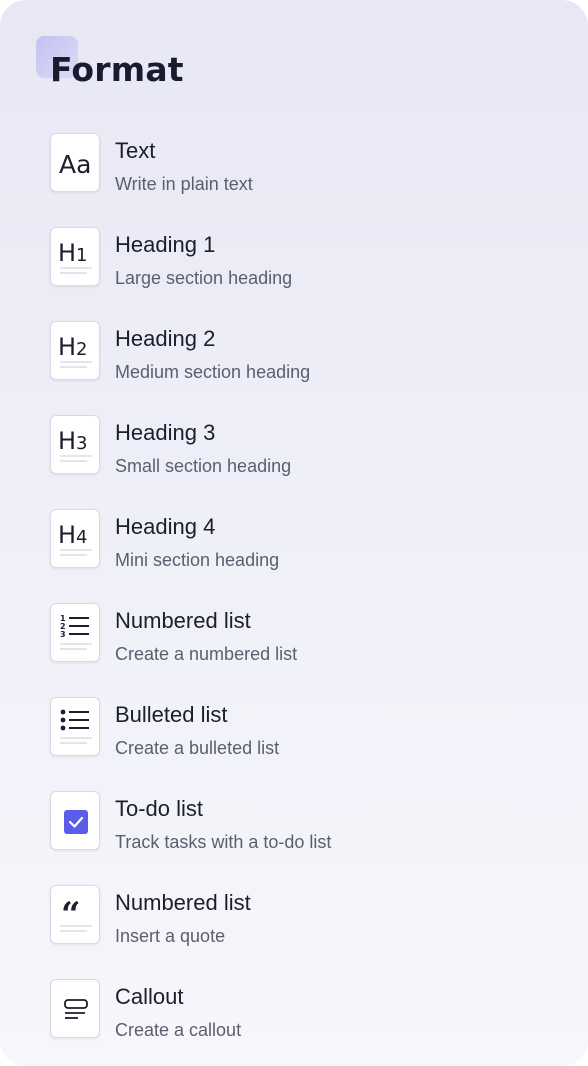 Image resolution: width=588 pixels, height=1066 pixels. I want to click on numbered-list-icon: 1 2 3, so click(75, 632).